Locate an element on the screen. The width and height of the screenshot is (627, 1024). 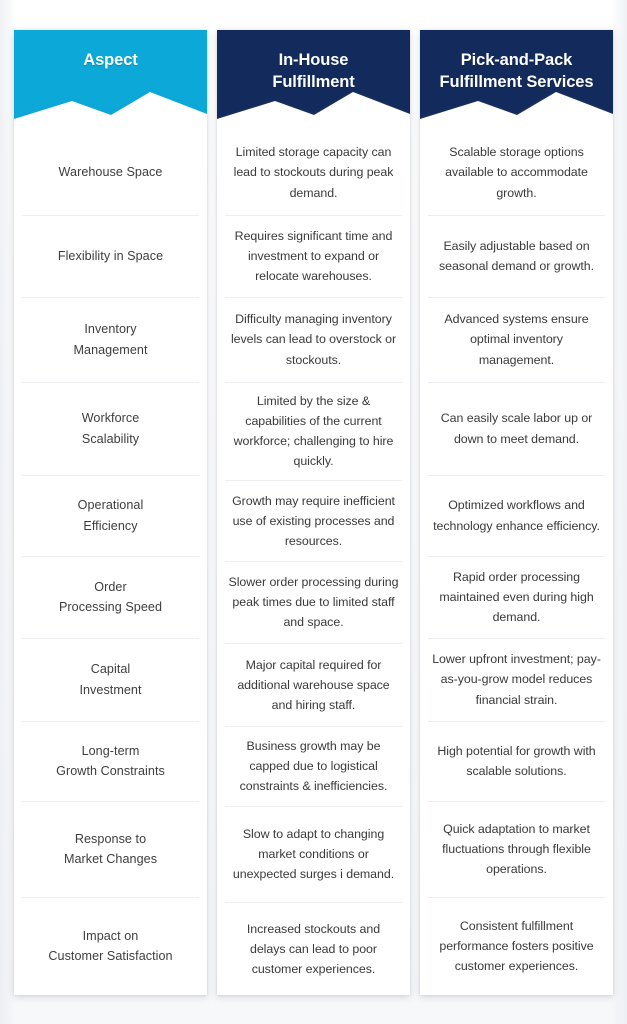
table-row: Inventory Management is located at coordinates (110, 339).